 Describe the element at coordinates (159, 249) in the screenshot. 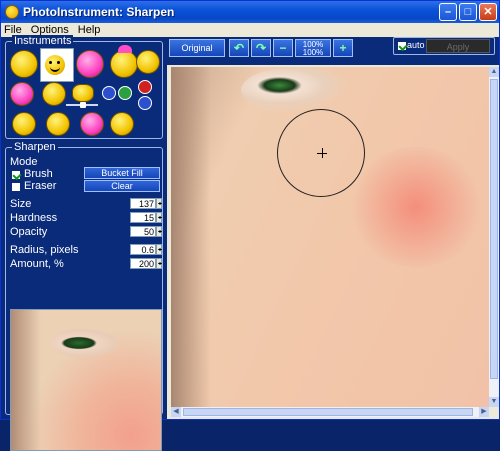

I see `radius-spinner` at that location.